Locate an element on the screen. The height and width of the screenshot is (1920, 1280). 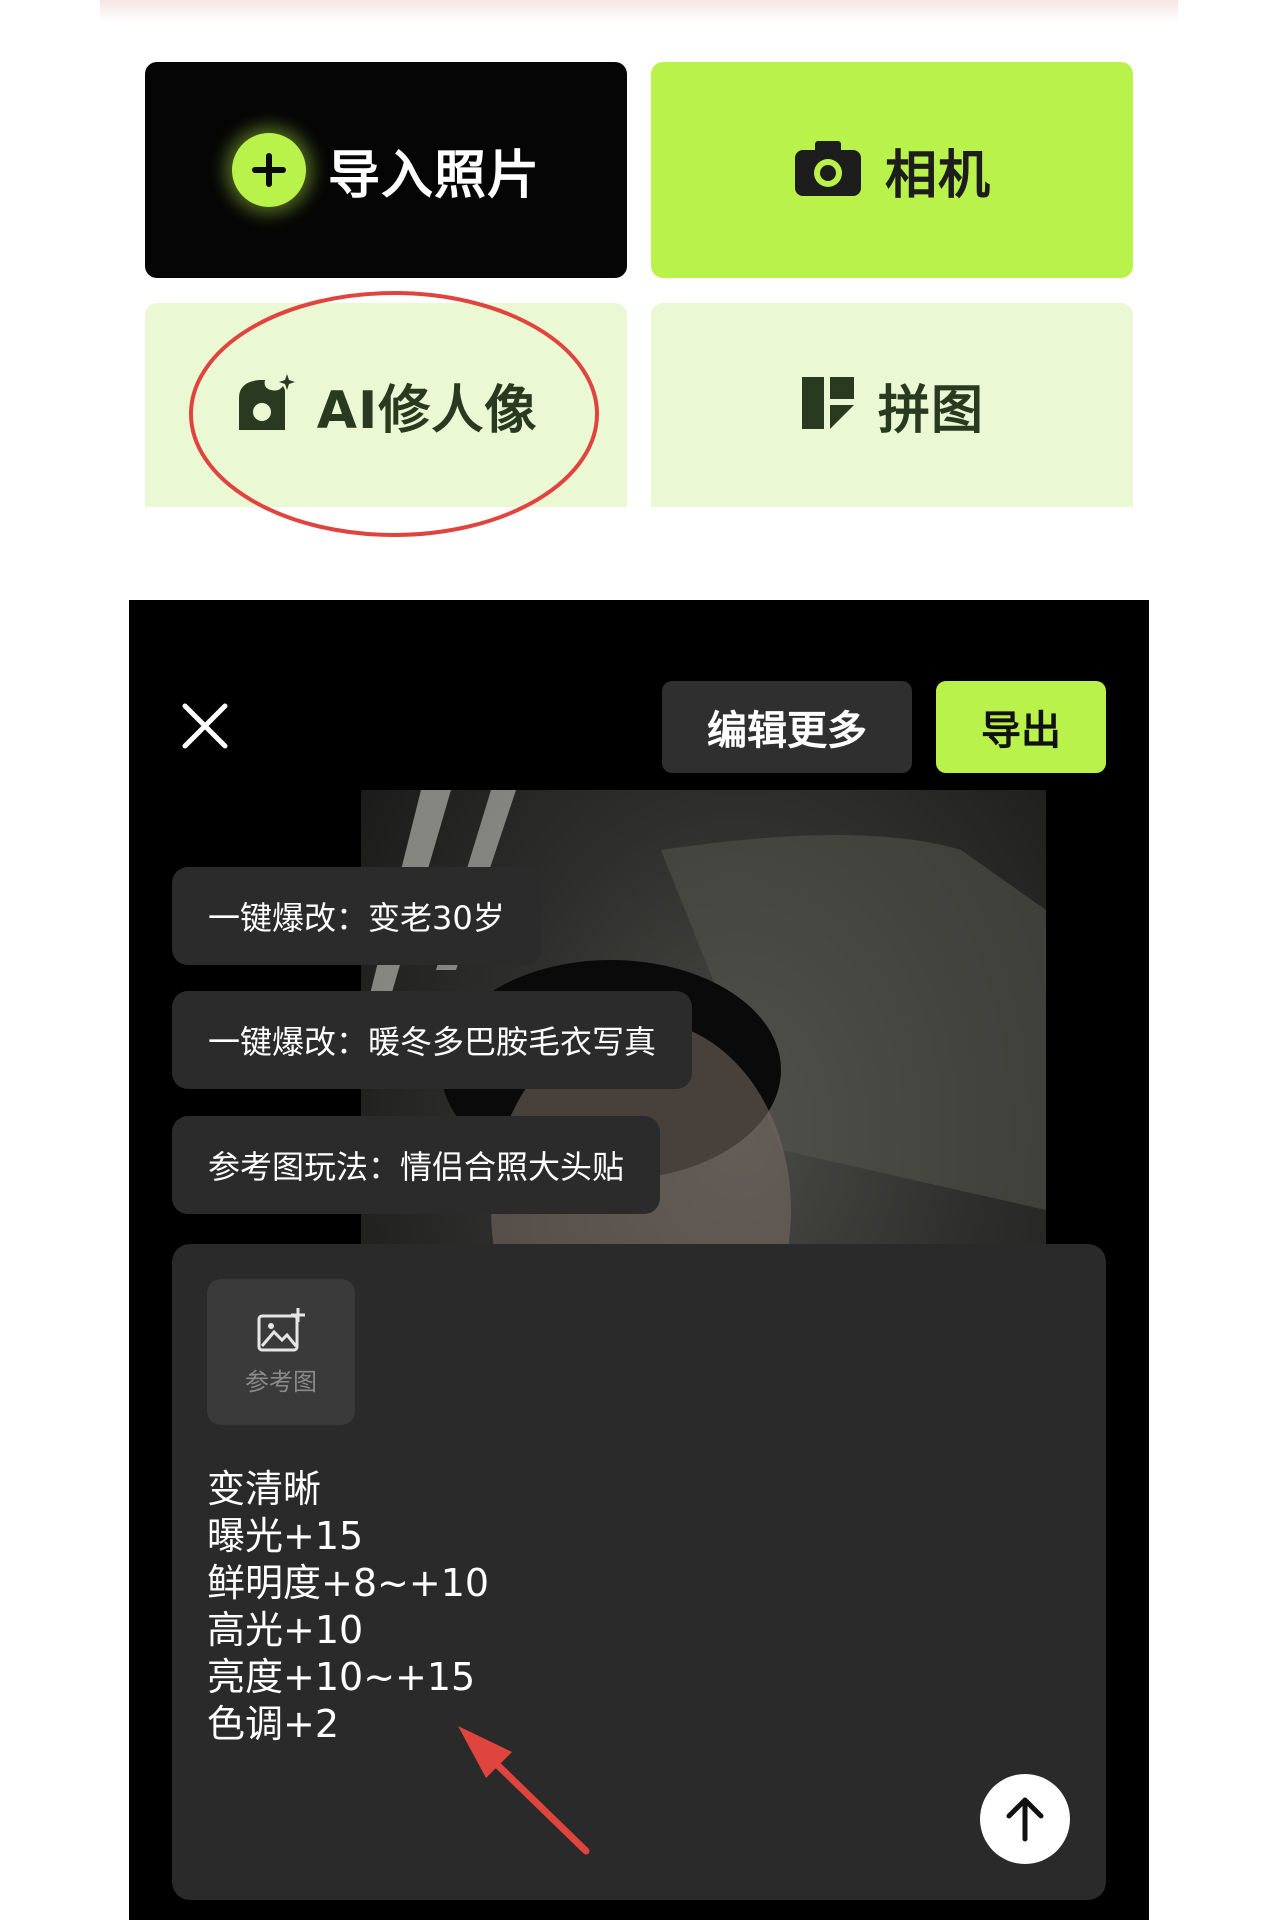
camera-label: 相机 is located at coordinates (937, 175).